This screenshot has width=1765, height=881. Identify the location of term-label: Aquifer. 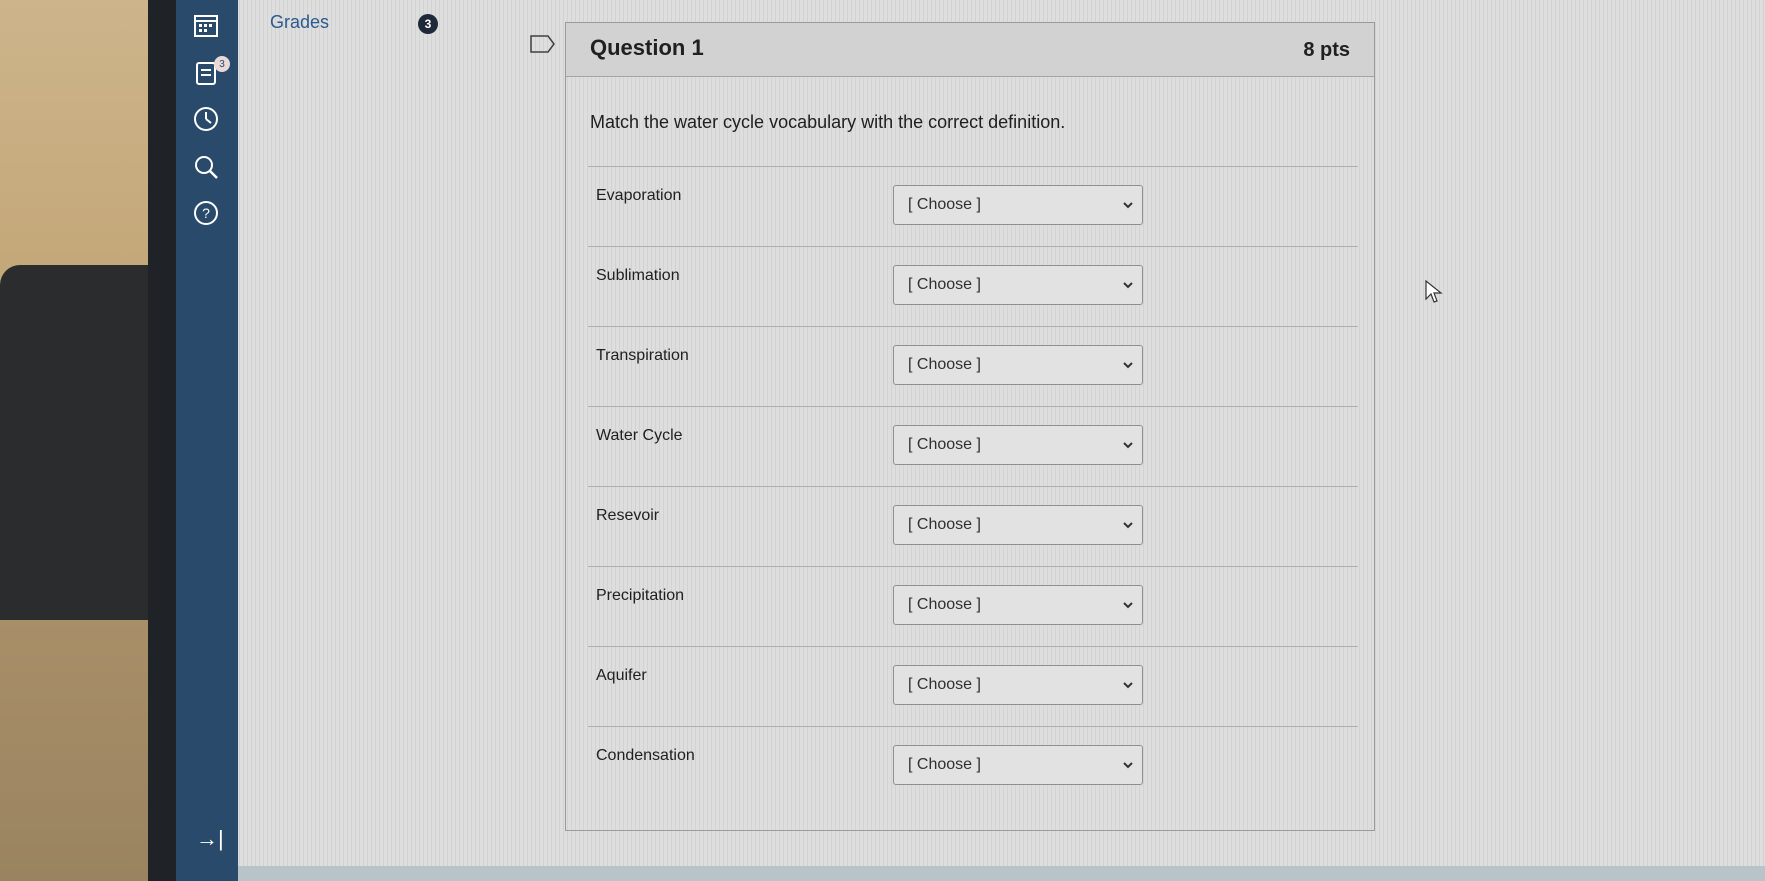
(621, 675).